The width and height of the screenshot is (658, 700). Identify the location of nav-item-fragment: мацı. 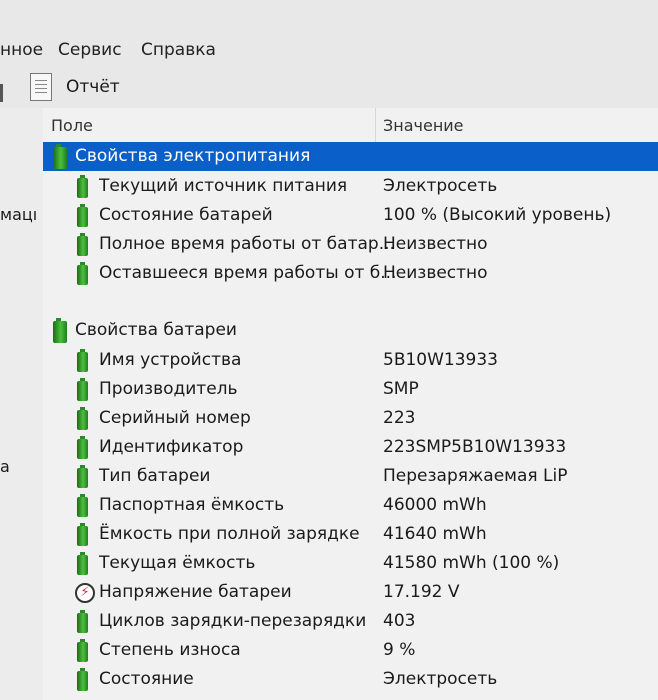
(18, 214).